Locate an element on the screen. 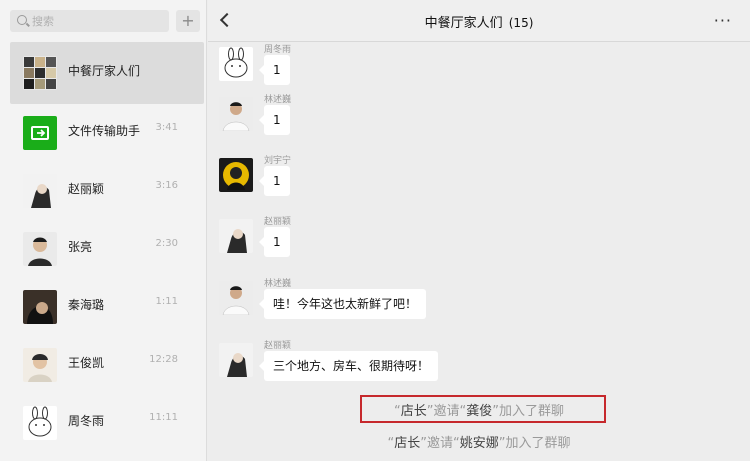  chat-name: 秦海璐 is located at coordinates (86, 305).